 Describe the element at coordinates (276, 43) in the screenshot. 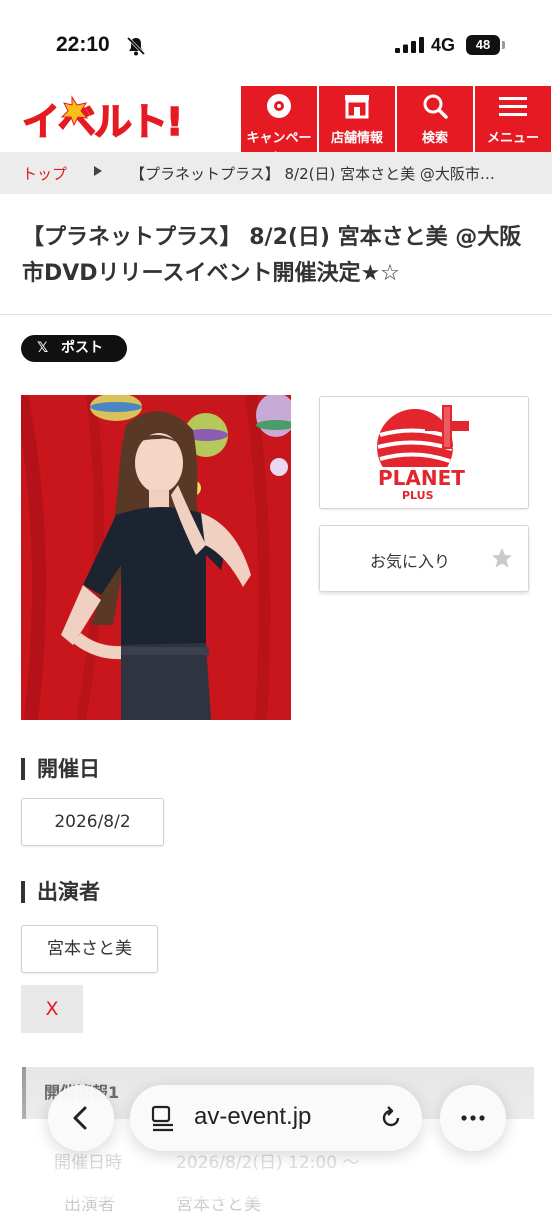

I see `status-bar: 22:10 4G 48` at that location.